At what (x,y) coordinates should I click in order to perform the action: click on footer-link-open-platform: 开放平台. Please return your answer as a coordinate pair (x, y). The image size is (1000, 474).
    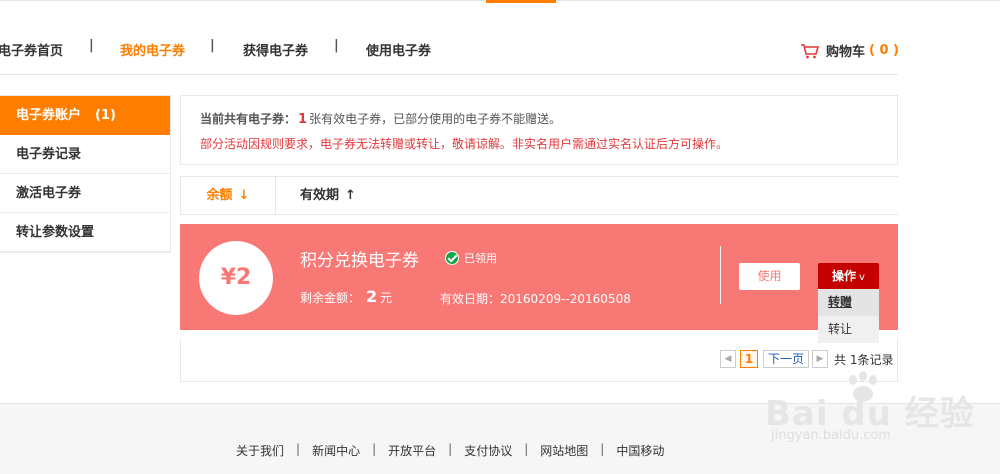
    Looking at the image, I should click on (412, 450).